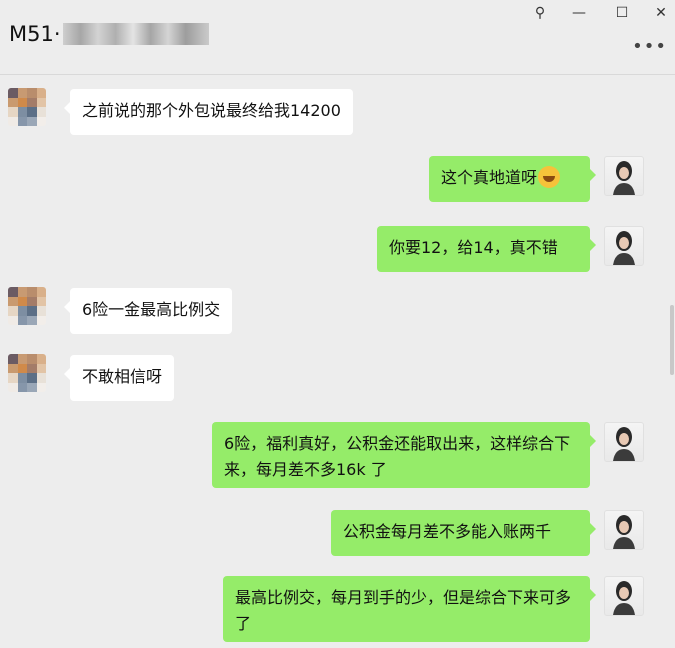  I want to click on chat-scrollbar, so click(672, 340).